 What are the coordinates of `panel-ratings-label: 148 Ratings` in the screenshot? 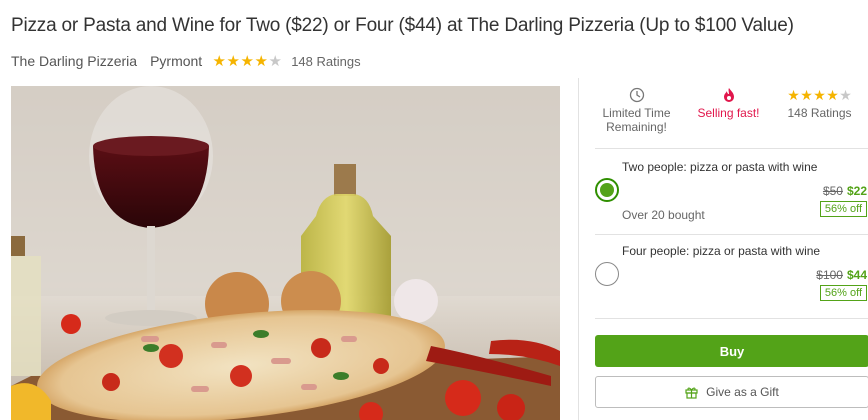 It's located at (819, 113).